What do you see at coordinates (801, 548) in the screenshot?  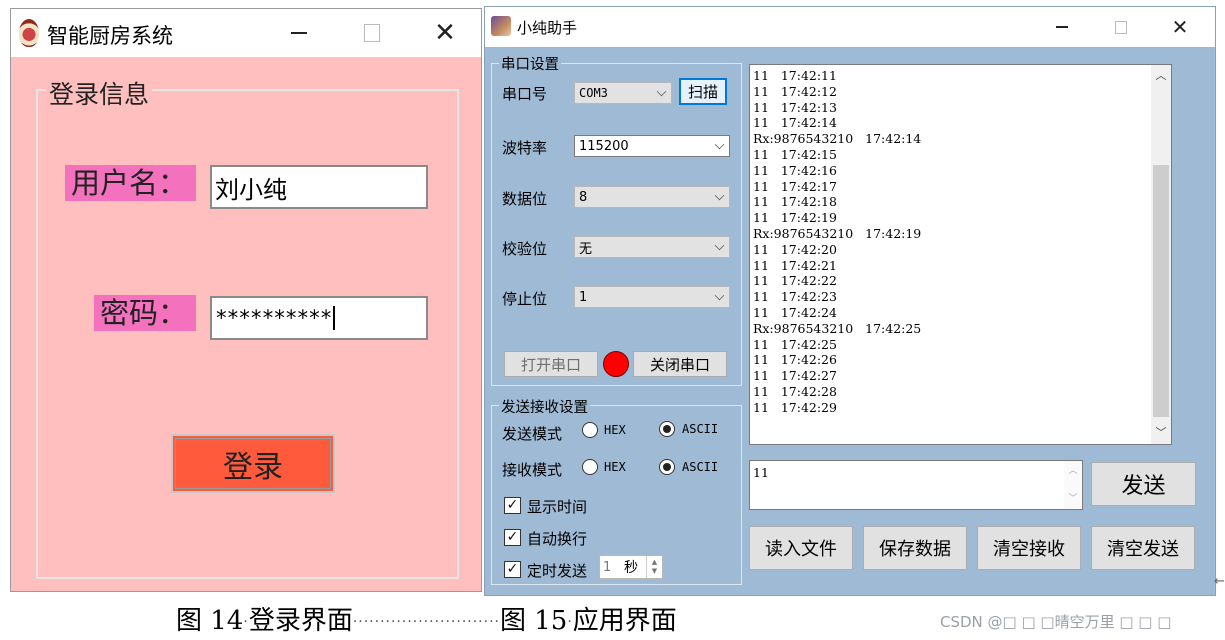 I see `load-file-button: 读入文件` at bounding box center [801, 548].